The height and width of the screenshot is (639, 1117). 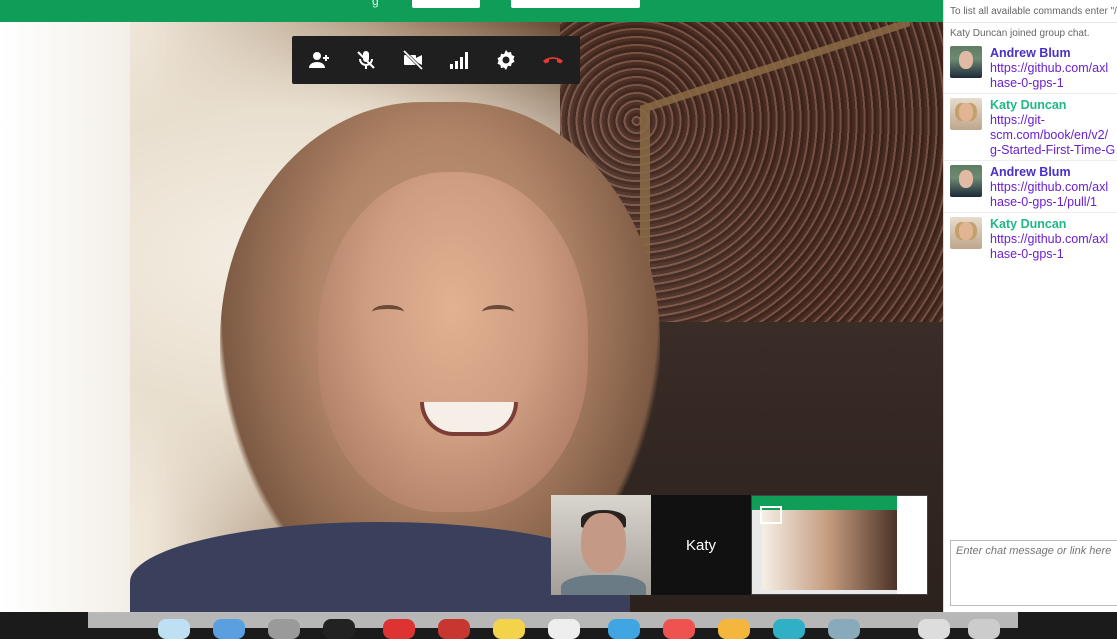 I want to click on screen-share-thumbnail, so click(x=839, y=545).